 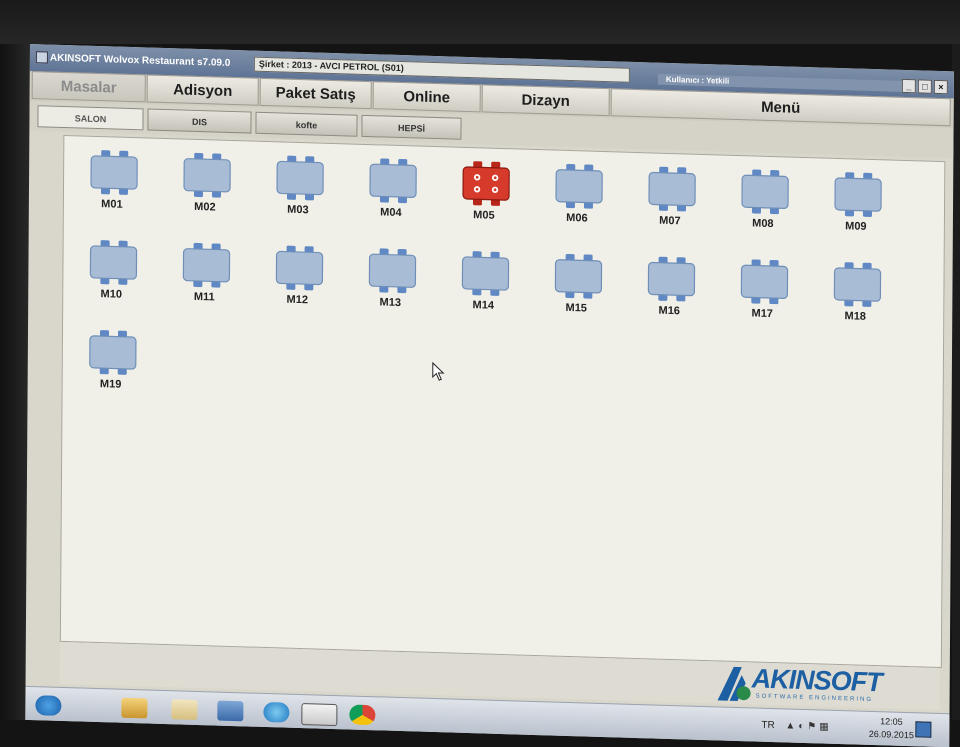 What do you see at coordinates (297, 300) in the screenshot?
I see `table-label: M12` at bounding box center [297, 300].